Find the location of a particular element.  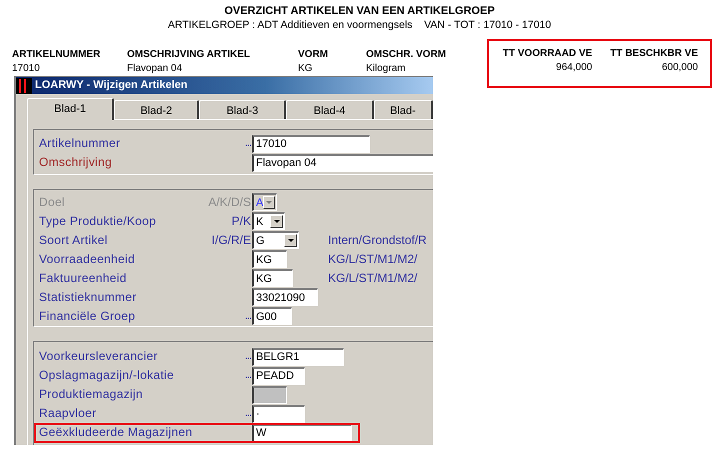

window-title: LOARWY - Wijzigen Artikelen is located at coordinates (111, 86).